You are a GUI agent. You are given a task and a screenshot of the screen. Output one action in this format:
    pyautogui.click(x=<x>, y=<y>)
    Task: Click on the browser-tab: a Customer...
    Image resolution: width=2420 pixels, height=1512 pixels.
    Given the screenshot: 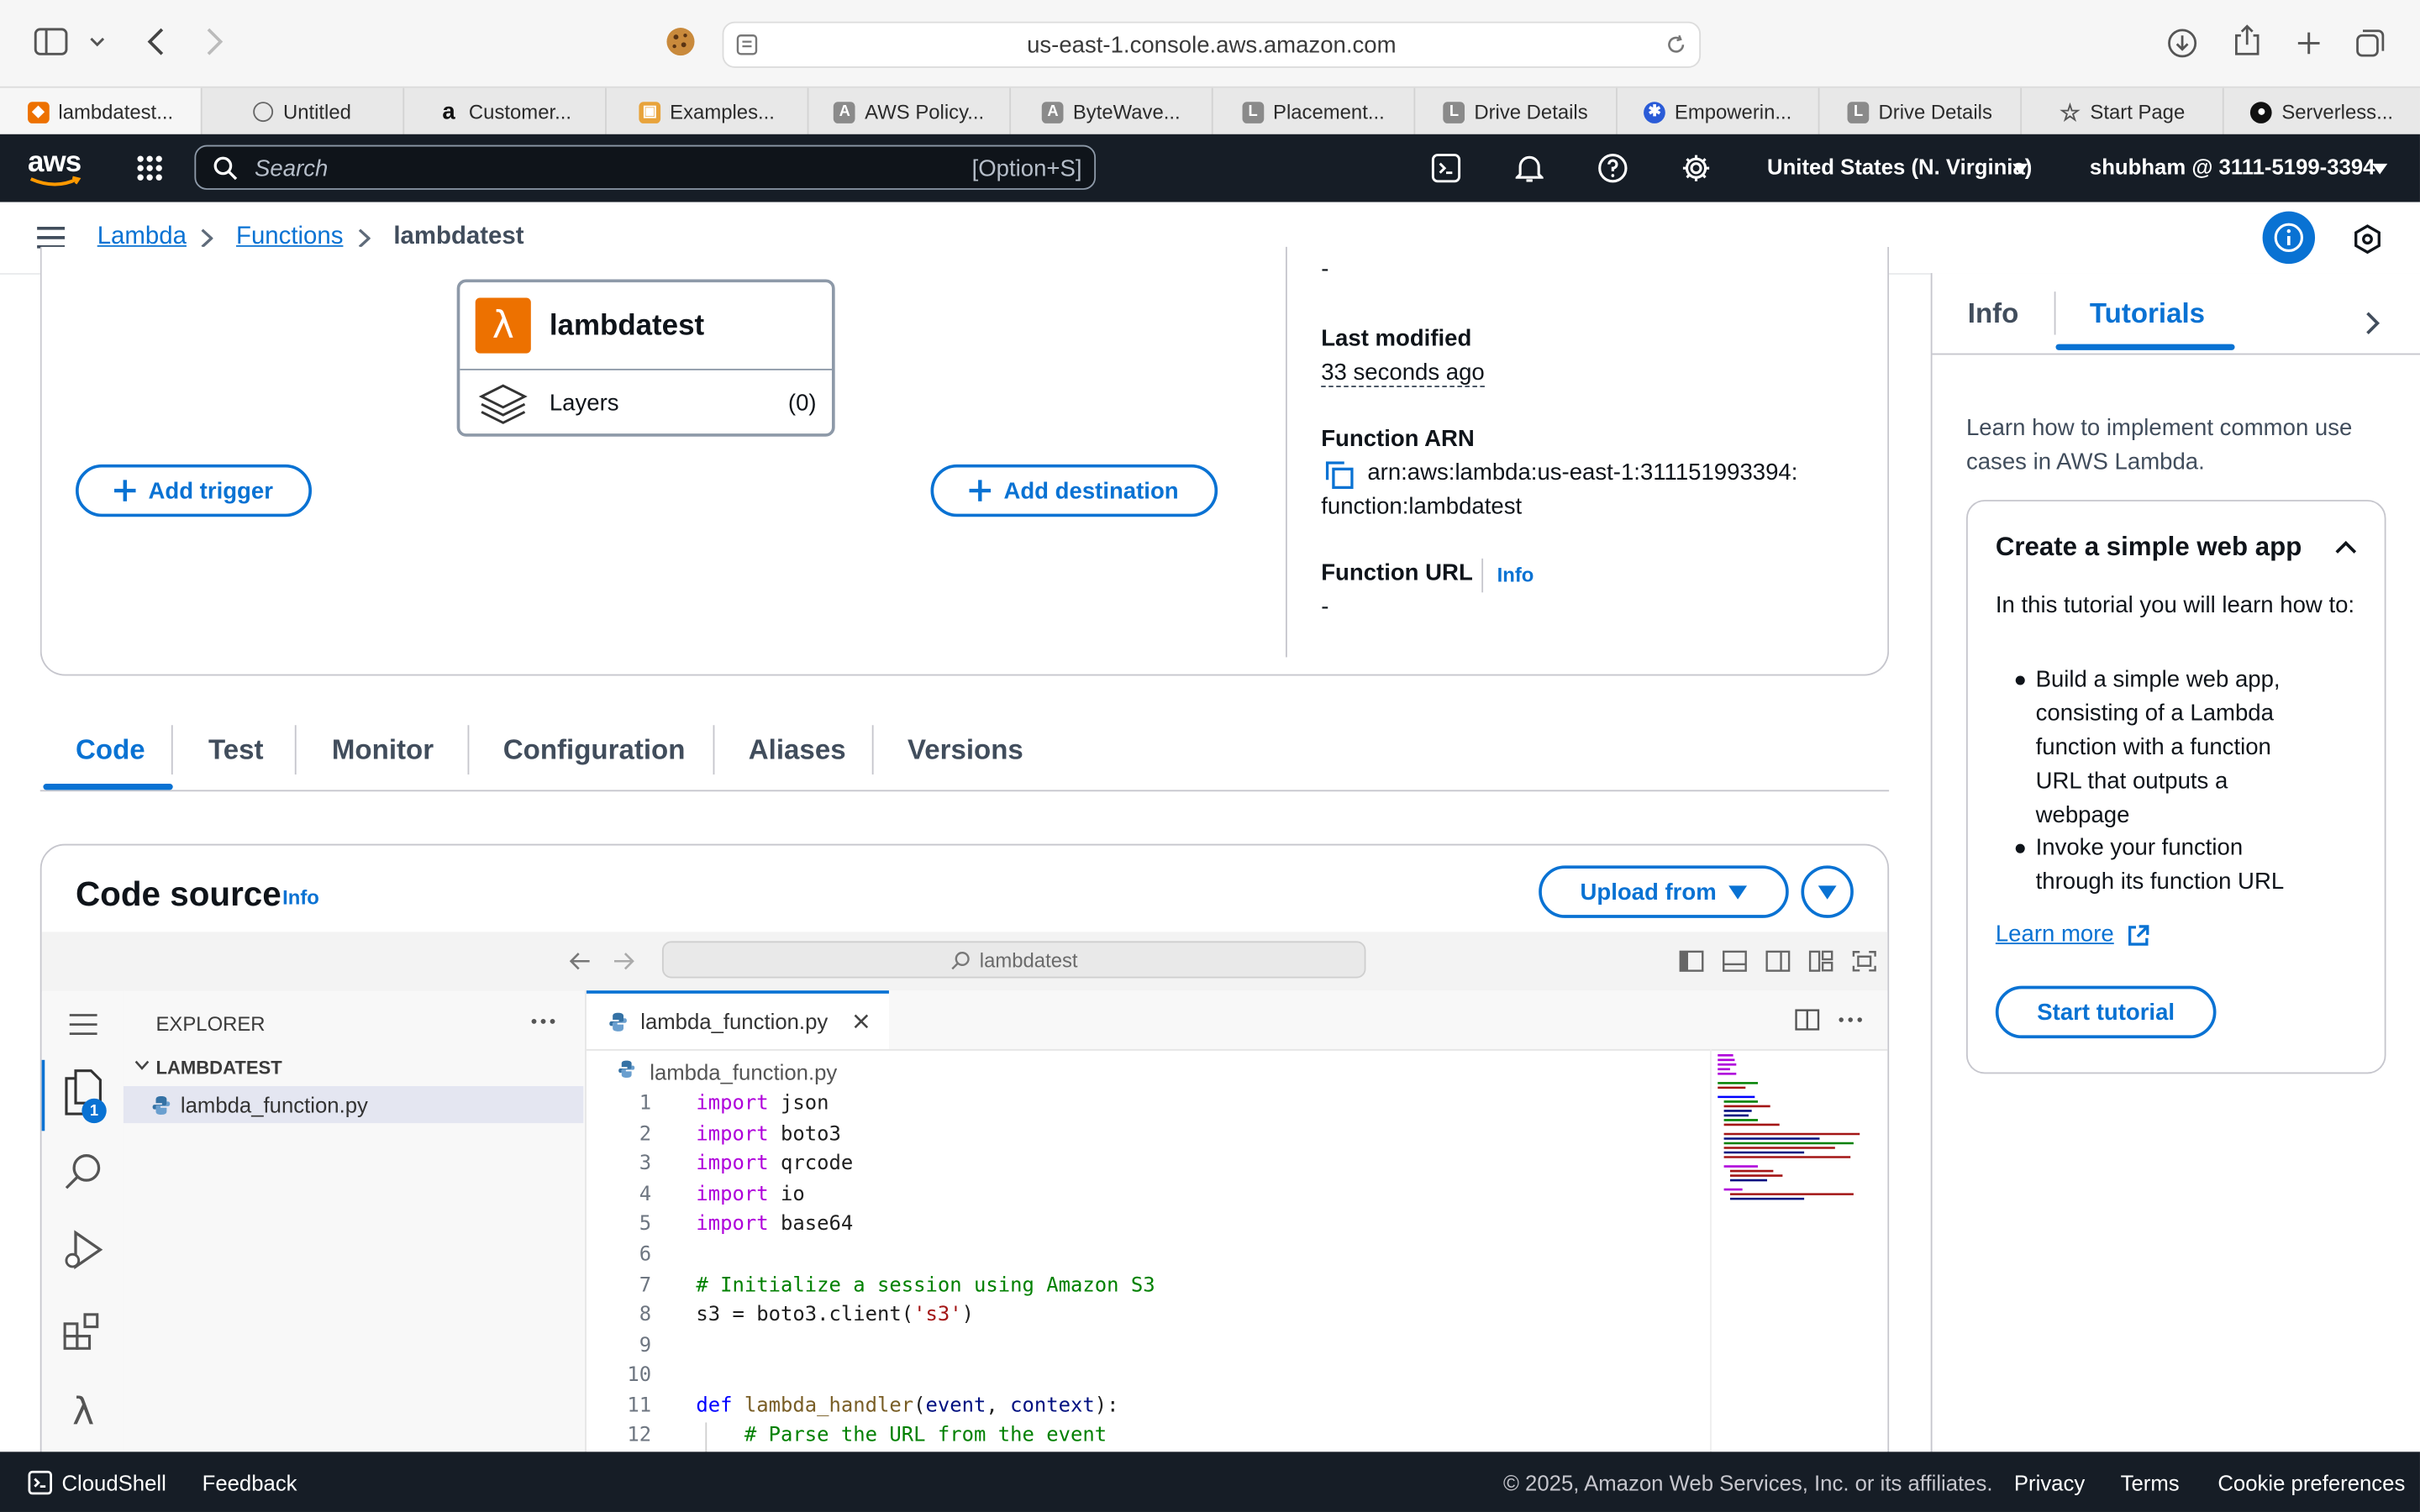 What is the action you would take?
    pyautogui.click(x=506, y=111)
    